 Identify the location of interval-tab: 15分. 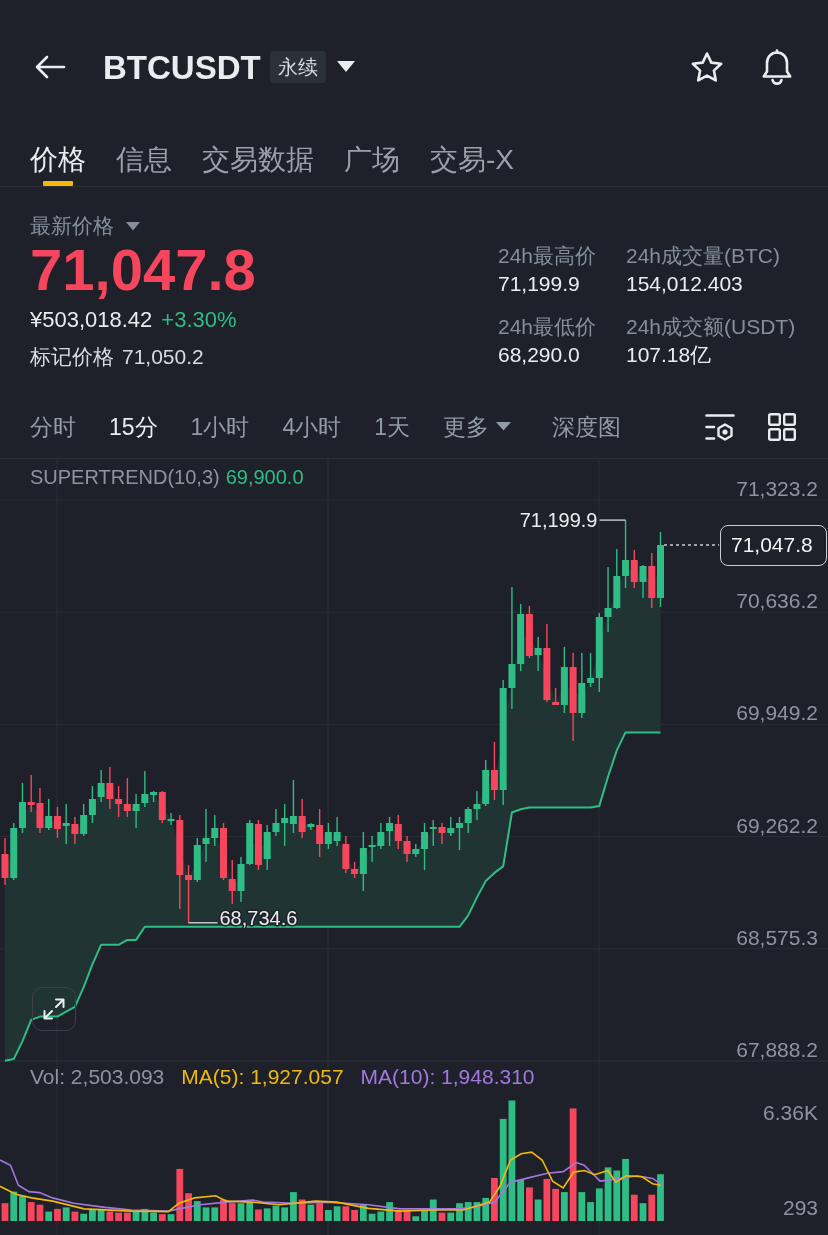
(133, 426).